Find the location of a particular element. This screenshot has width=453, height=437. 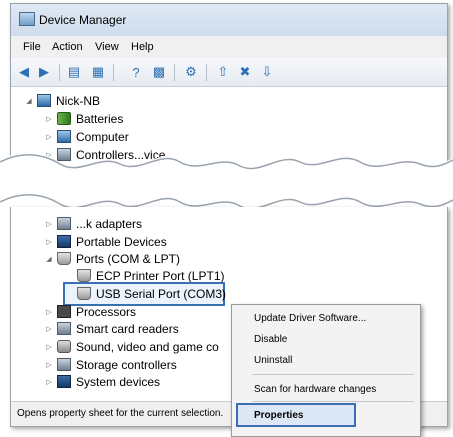

processor-icon is located at coordinates (64, 311).